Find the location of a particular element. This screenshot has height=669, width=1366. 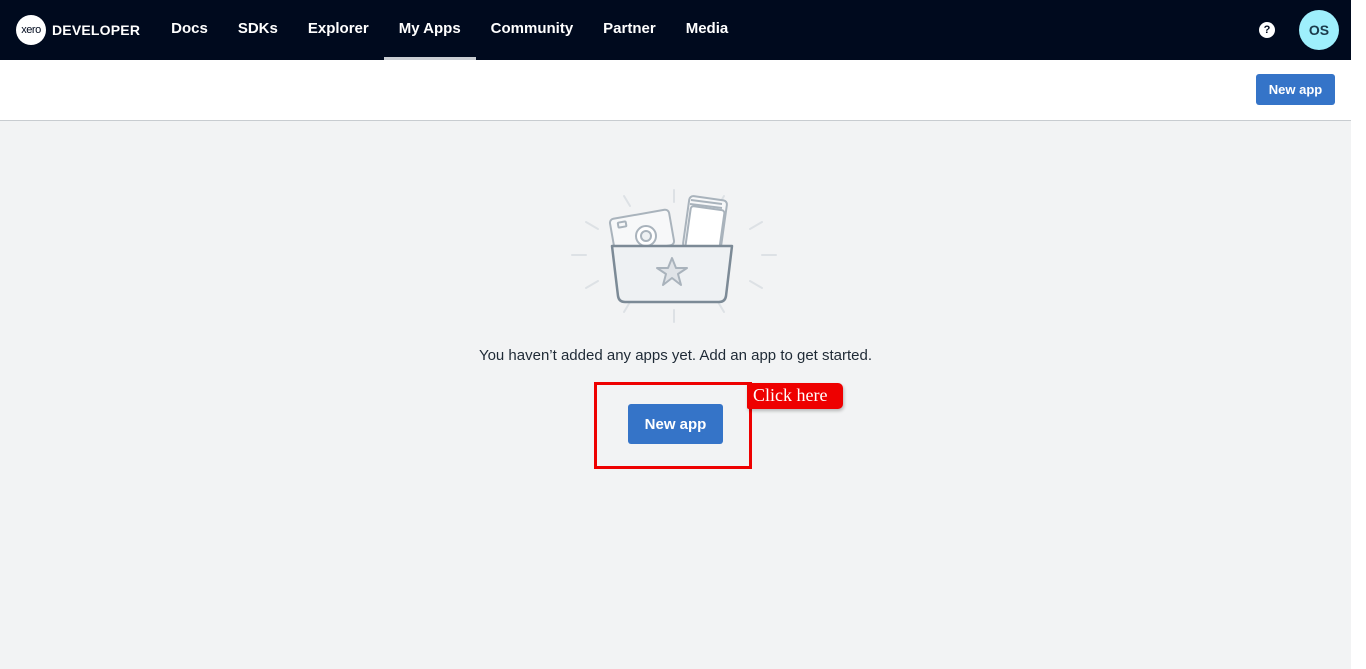

nav-item-sdks: SDKs is located at coordinates (258, 30).